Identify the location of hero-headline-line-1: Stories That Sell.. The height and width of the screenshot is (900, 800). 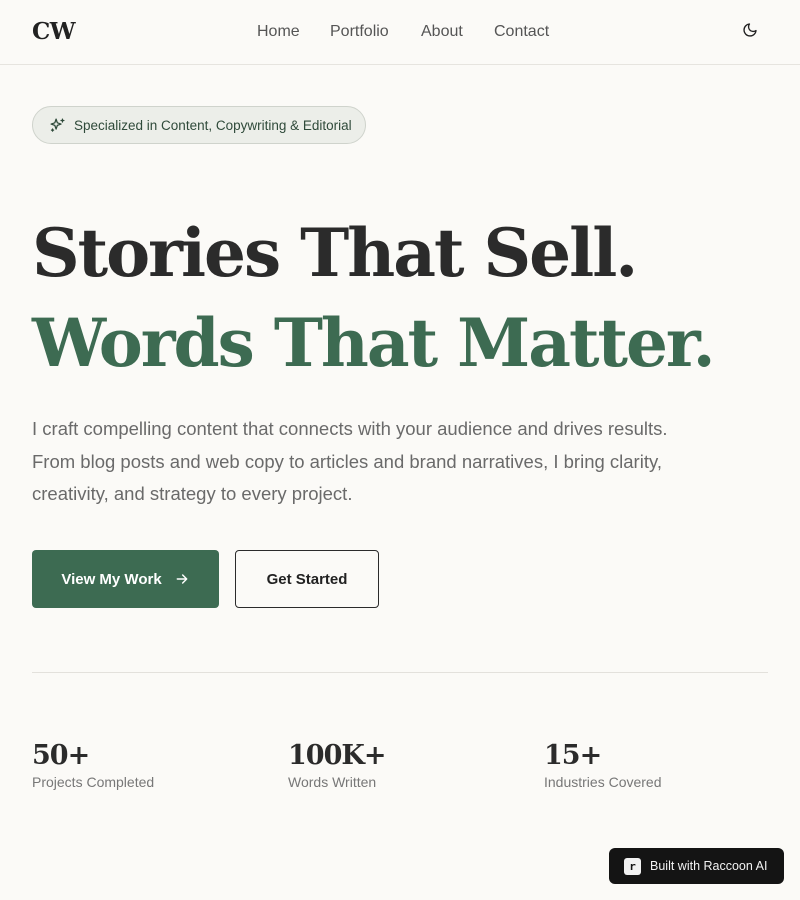
(335, 253).